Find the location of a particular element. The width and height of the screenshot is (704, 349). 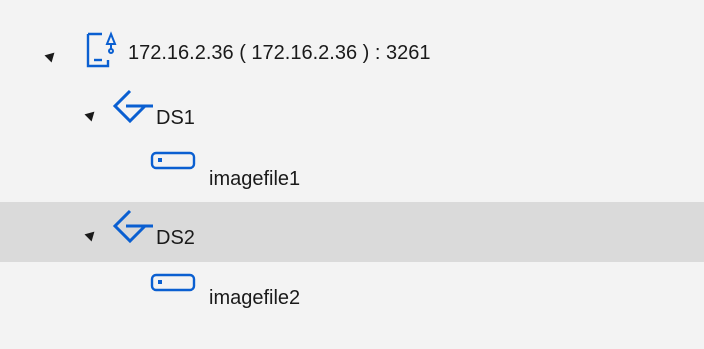

imagefile-label: imagefile1 is located at coordinates (255, 179).